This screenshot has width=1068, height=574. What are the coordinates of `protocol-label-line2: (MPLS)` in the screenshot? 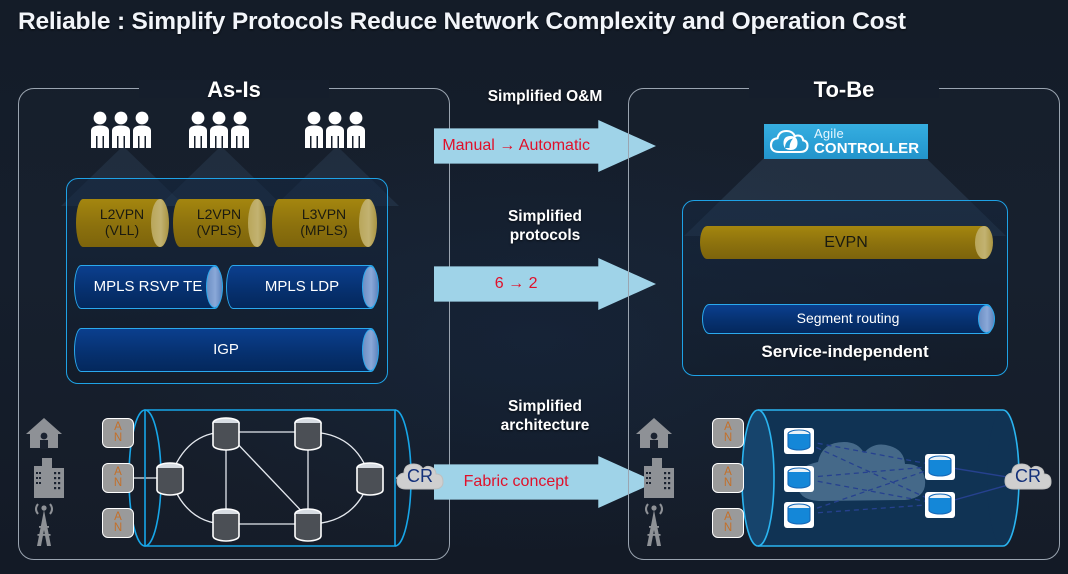 It's located at (324, 230).